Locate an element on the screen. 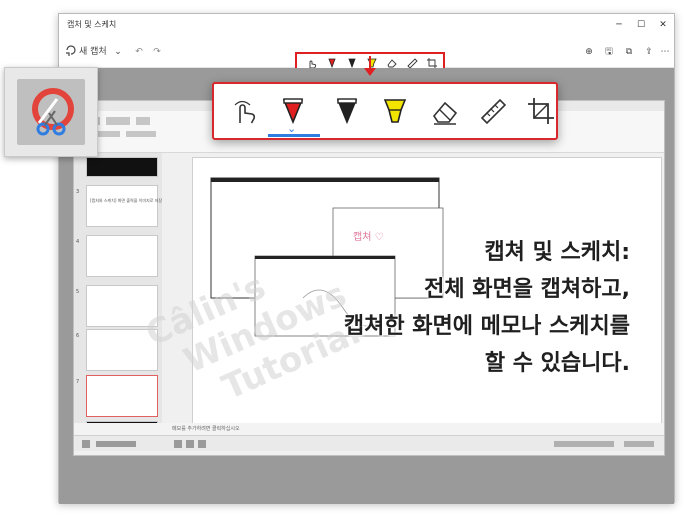 Image resolution: width=700 pixels, height=515 pixels. highlighter-icon is located at coordinates (395, 111).